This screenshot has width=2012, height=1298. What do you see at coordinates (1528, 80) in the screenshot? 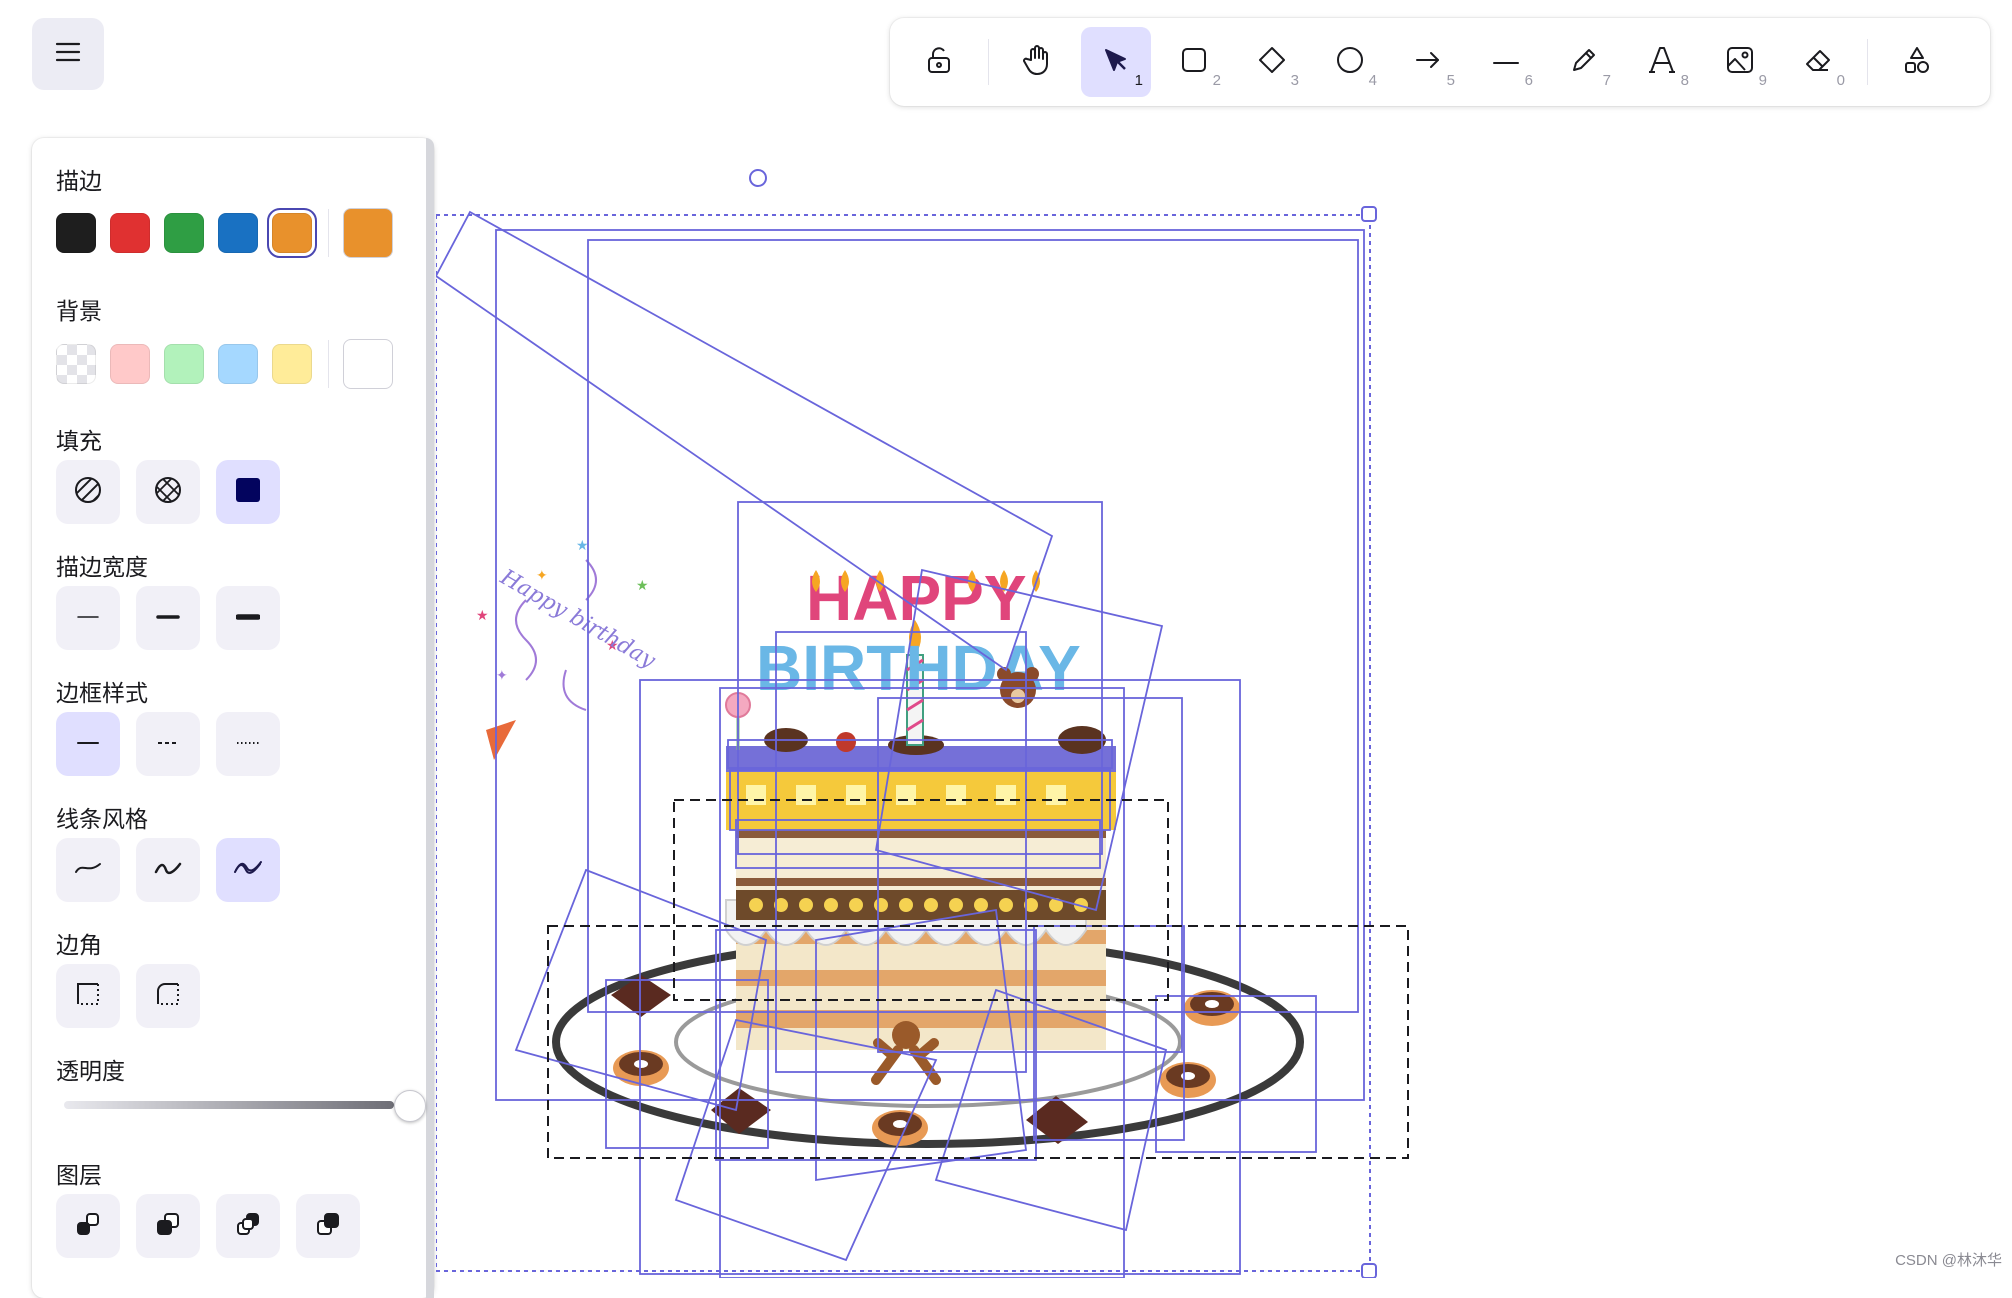
I see `shortcut-key: 6` at bounding box center [1528, 80].